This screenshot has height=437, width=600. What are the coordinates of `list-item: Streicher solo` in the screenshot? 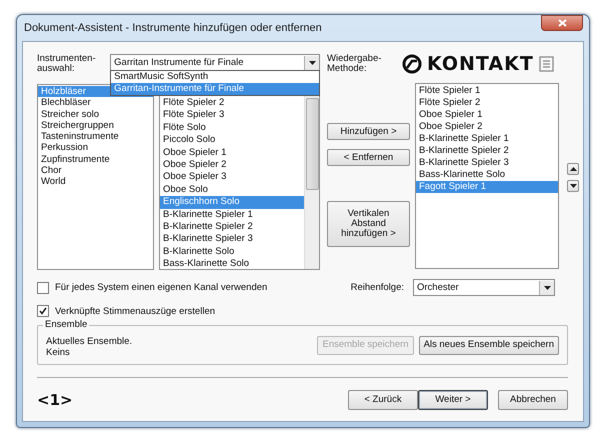 It's located at (95, 114).